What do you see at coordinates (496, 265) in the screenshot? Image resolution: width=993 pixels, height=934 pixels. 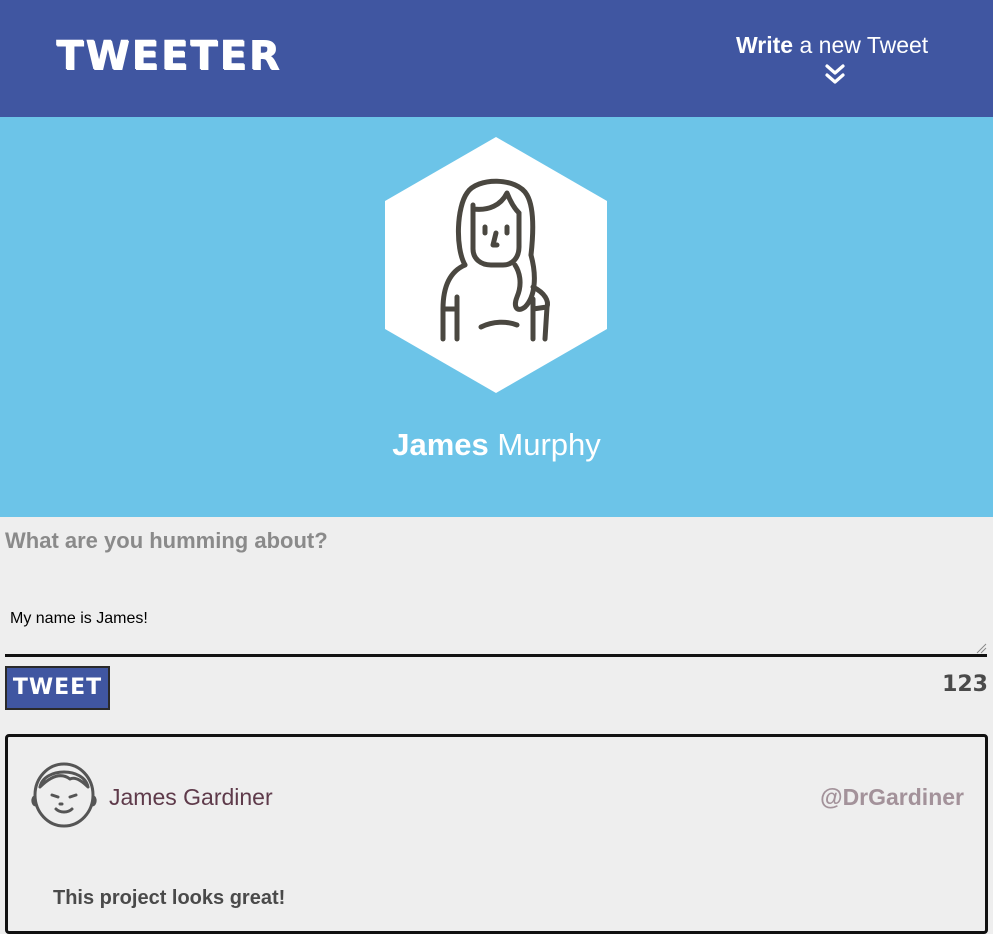 I see `woman-avatar-icon` at bounding box center [496, 265].